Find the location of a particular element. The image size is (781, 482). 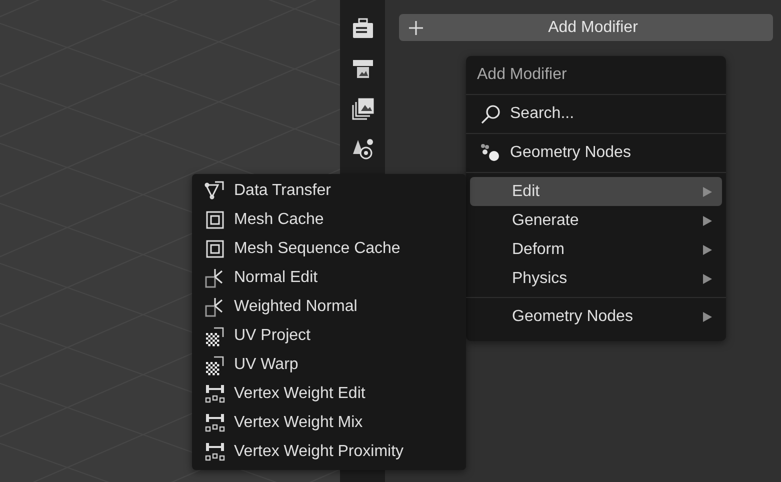

menu-item: Edit is located at coordinates (596, 191).